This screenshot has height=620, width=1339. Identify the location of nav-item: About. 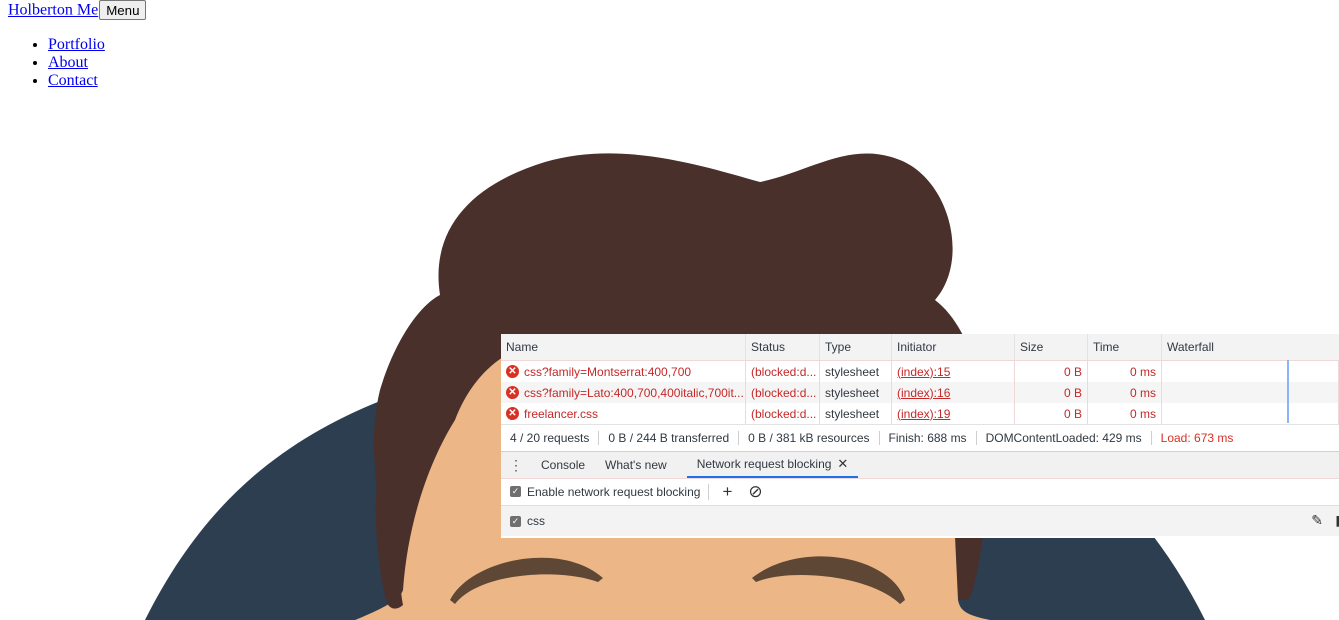
(76, 63).